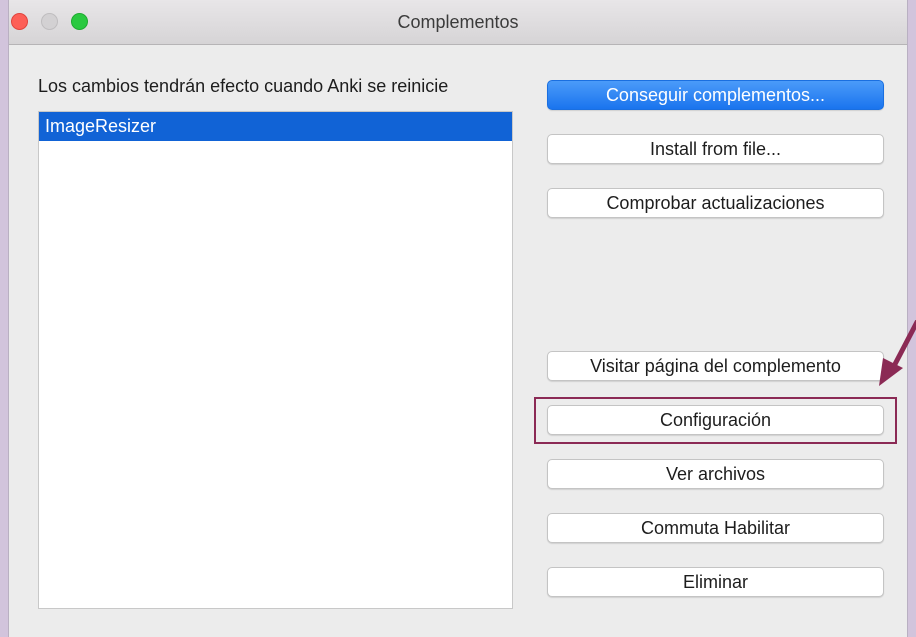 This screenshot has width=916, height=637. What do you see at coordinates (715, 420) in the screenshot?
I see `config-highlight-box` at bounding box center [715, 420].